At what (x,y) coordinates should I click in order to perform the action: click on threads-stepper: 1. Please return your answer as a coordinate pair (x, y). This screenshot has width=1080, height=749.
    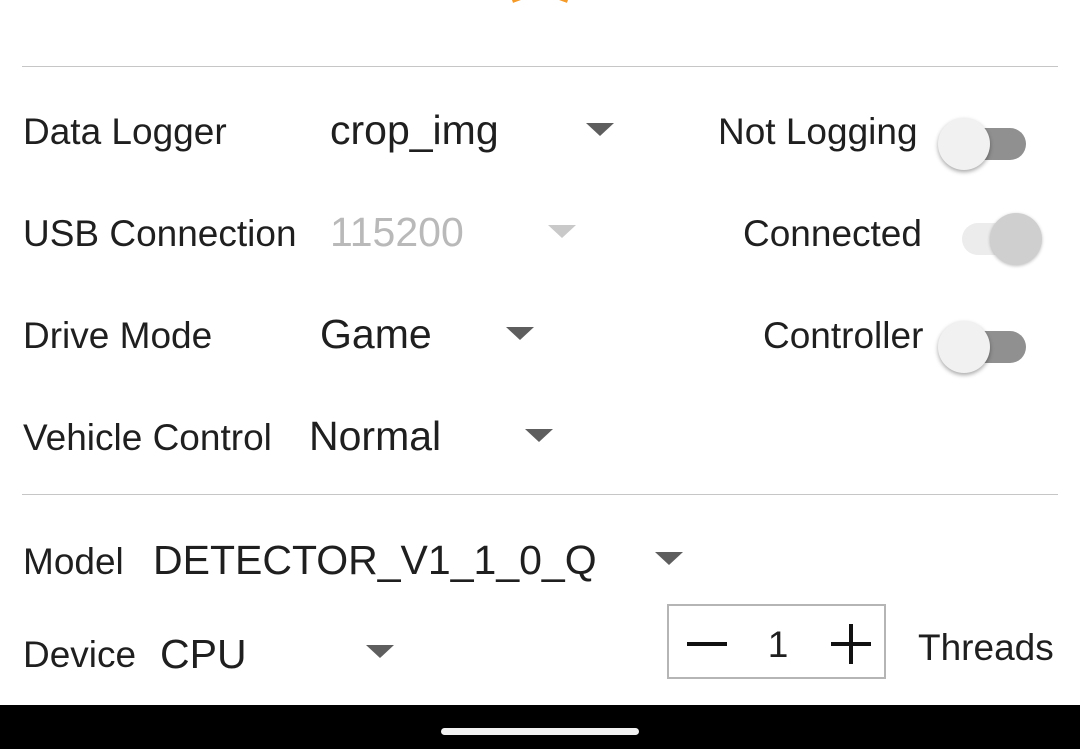
    Looking at the image, I should click on (776, 641).